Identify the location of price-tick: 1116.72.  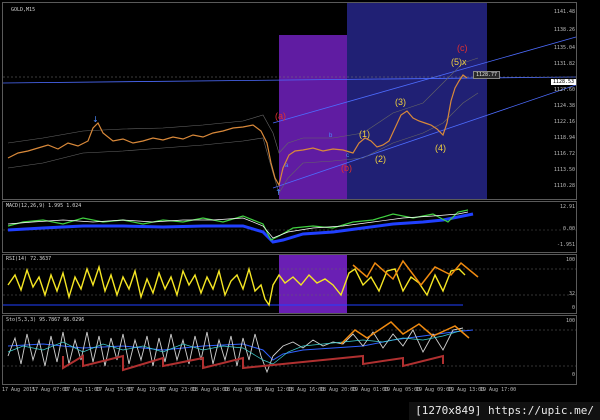
(564, 154).